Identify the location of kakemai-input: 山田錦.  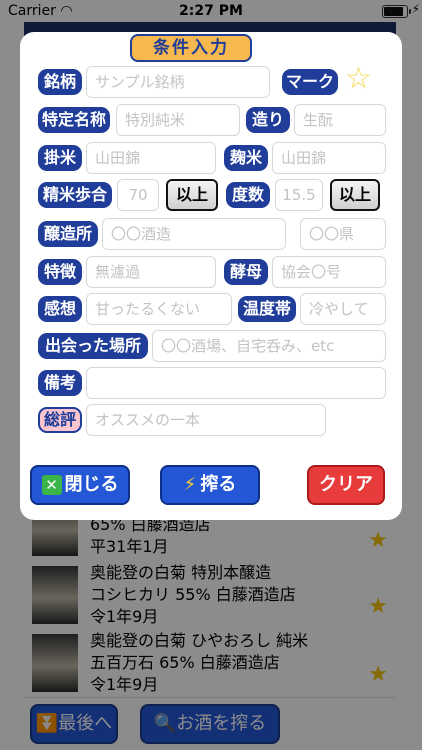
(151, 158).